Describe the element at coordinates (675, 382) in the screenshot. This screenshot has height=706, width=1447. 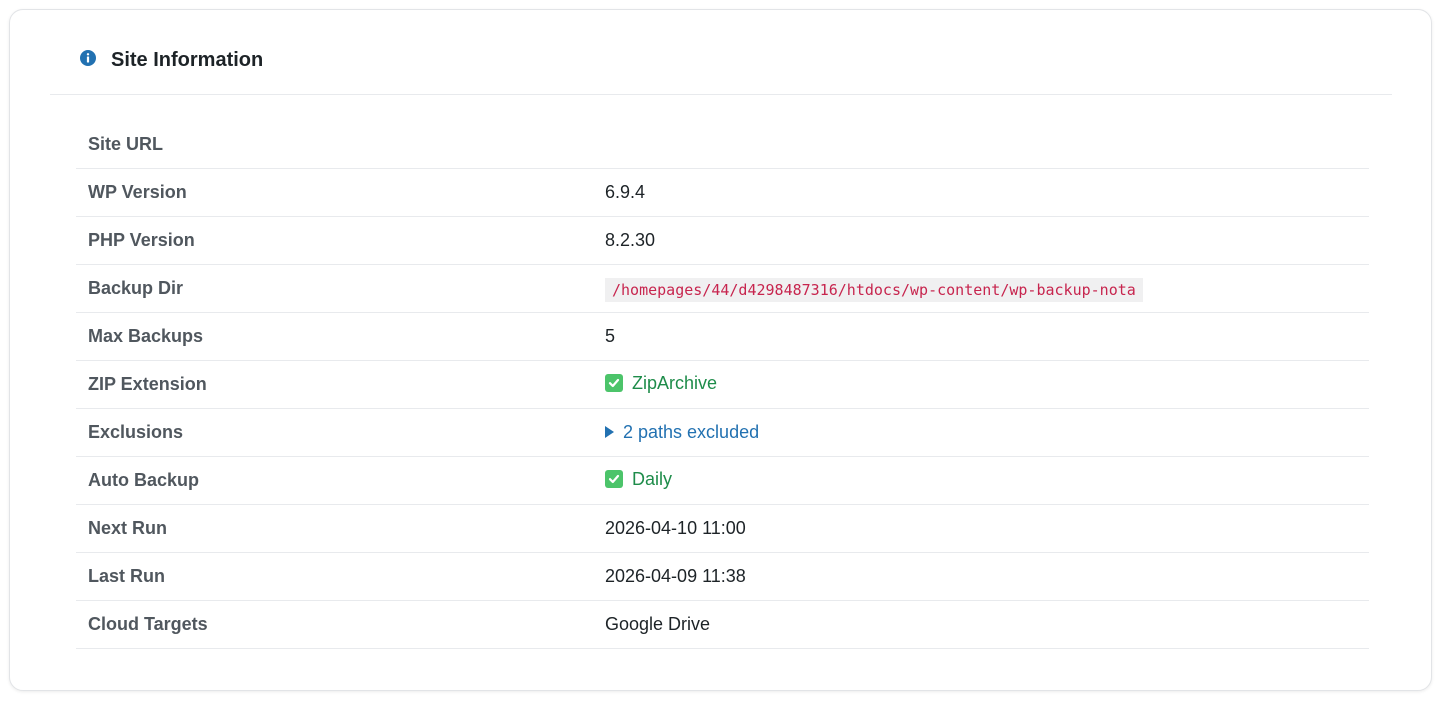
I see `zip-extension-value: ZipArchive` at that location.